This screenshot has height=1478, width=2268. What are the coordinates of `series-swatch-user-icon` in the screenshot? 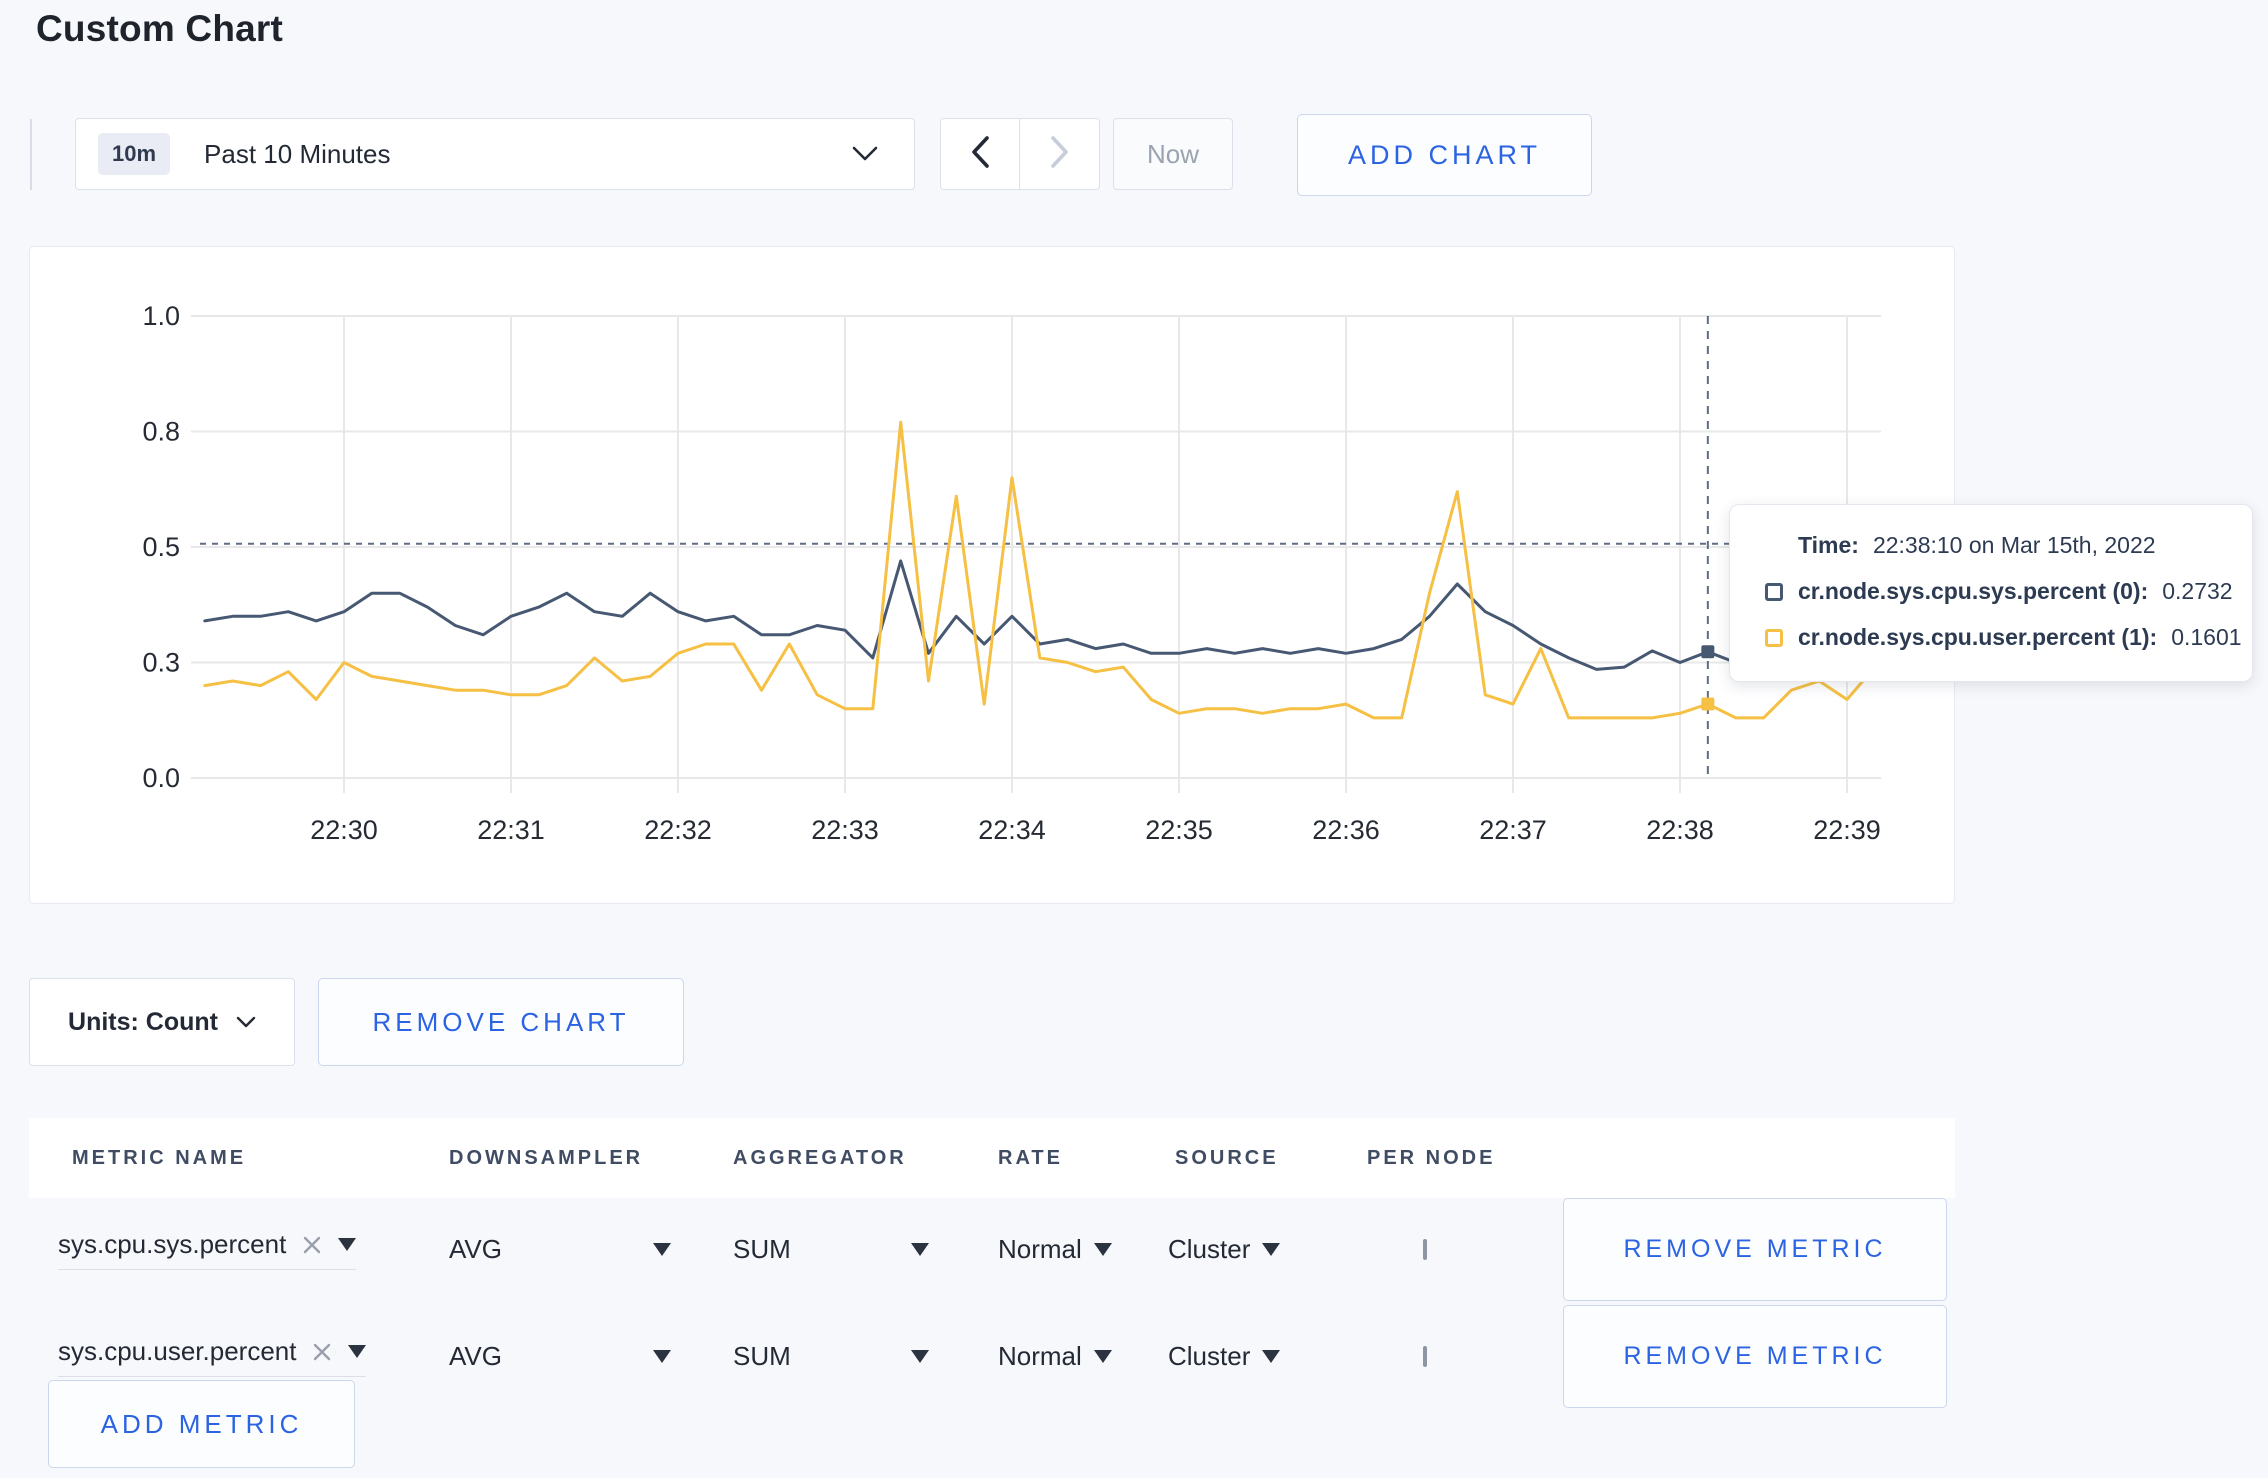 It's located at (1774, 637).